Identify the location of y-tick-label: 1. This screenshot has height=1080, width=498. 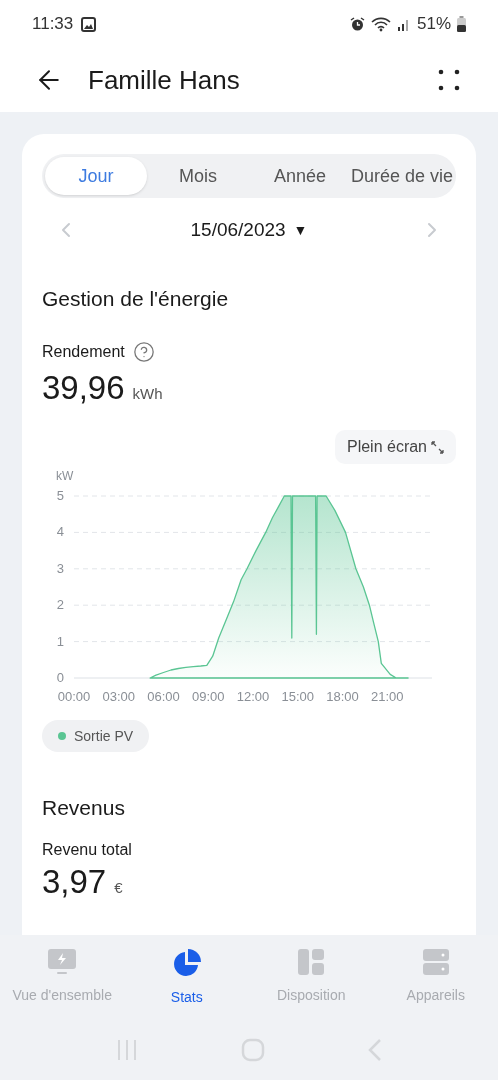
(60, 641).